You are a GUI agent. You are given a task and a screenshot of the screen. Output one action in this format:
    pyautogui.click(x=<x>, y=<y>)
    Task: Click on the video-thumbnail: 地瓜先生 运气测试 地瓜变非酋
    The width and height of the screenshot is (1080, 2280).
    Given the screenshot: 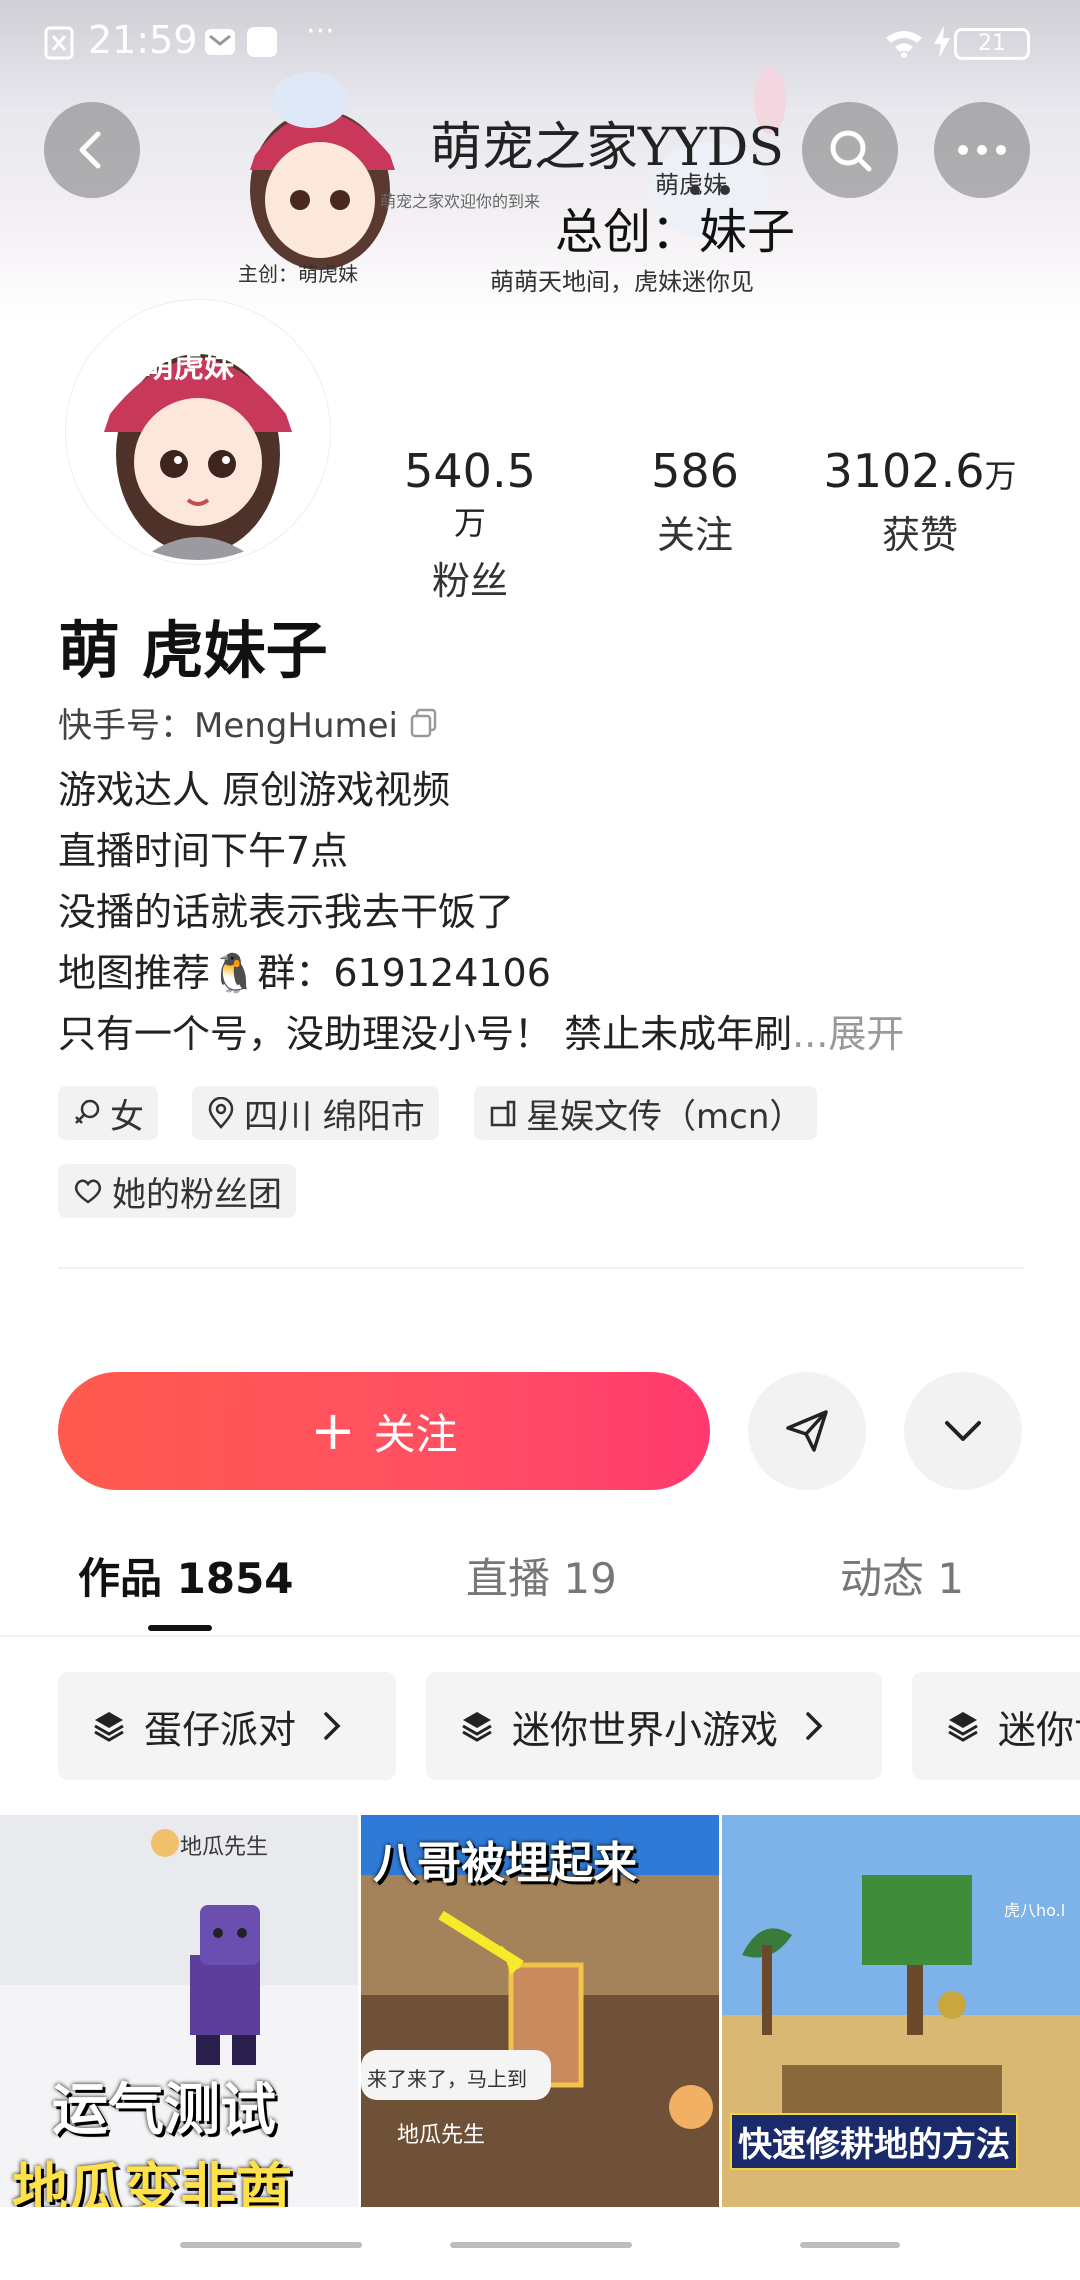 What is the action you would take?
    pyautogui.click(x=179, y=2011)
    